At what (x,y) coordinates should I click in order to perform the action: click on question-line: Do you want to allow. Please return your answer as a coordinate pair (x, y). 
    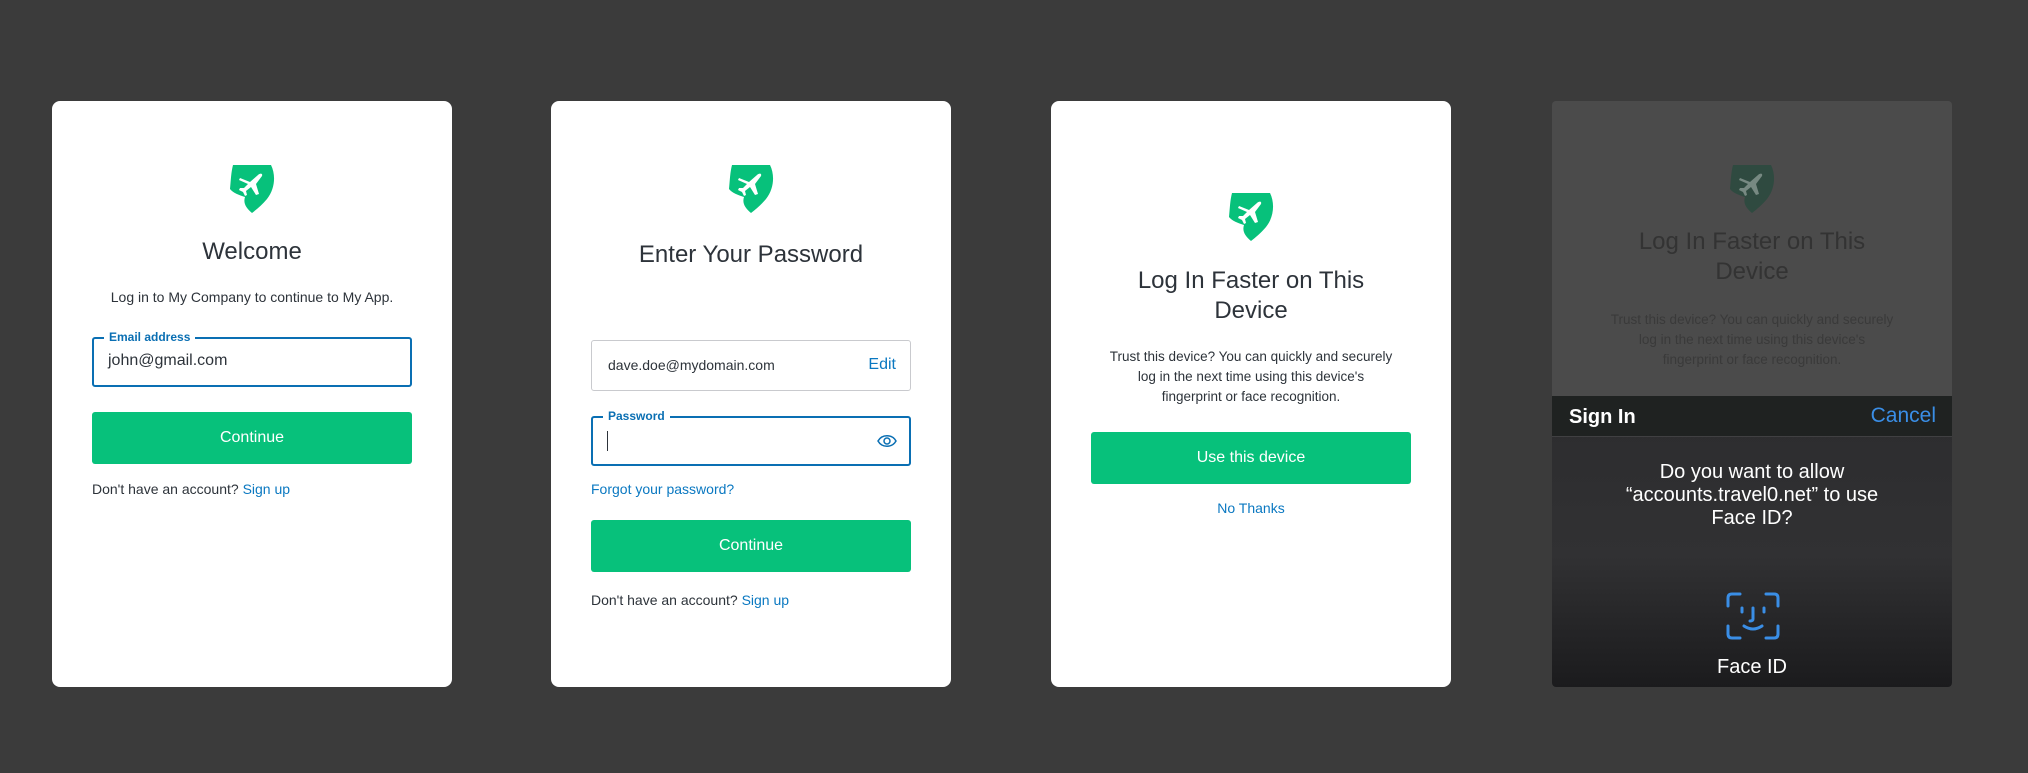
    Looking at the image, I should click on (1752, 472).